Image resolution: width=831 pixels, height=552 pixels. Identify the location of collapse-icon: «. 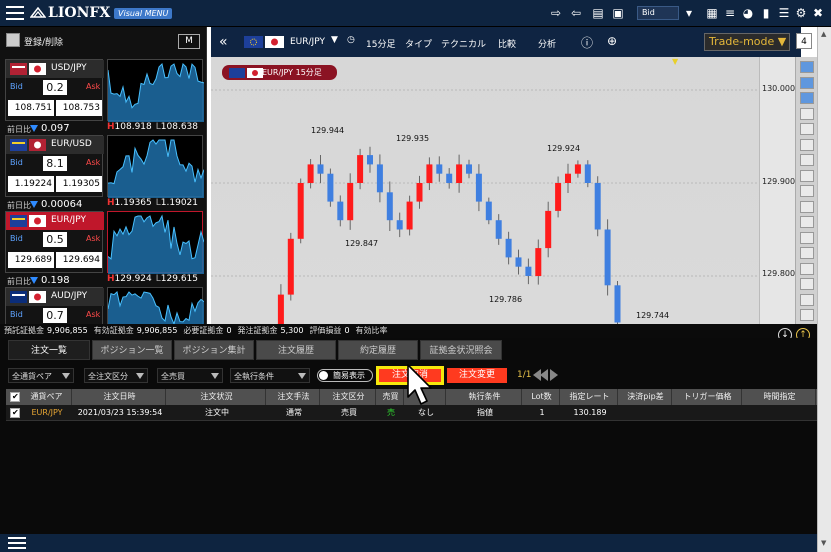
(223, 42).